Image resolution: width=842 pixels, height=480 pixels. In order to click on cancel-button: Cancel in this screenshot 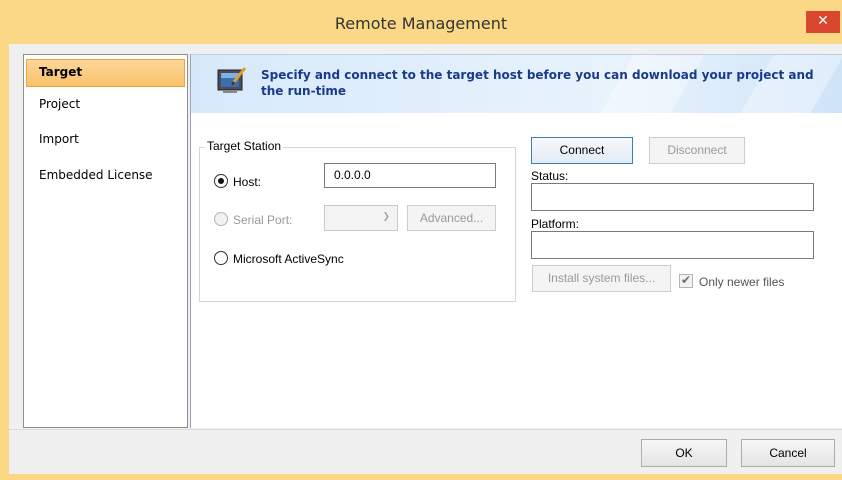, I will do `click(788, 453)`.